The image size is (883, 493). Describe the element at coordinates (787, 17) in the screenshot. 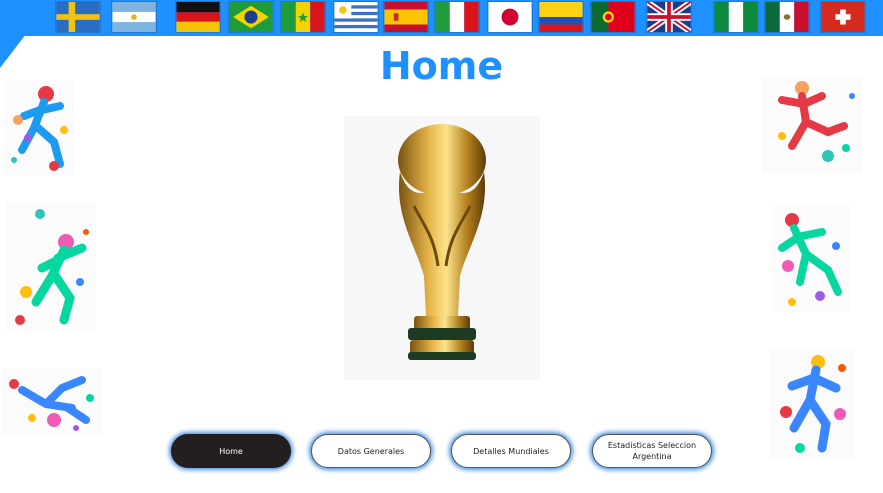

I see `mexico-flag-icon` at that location.